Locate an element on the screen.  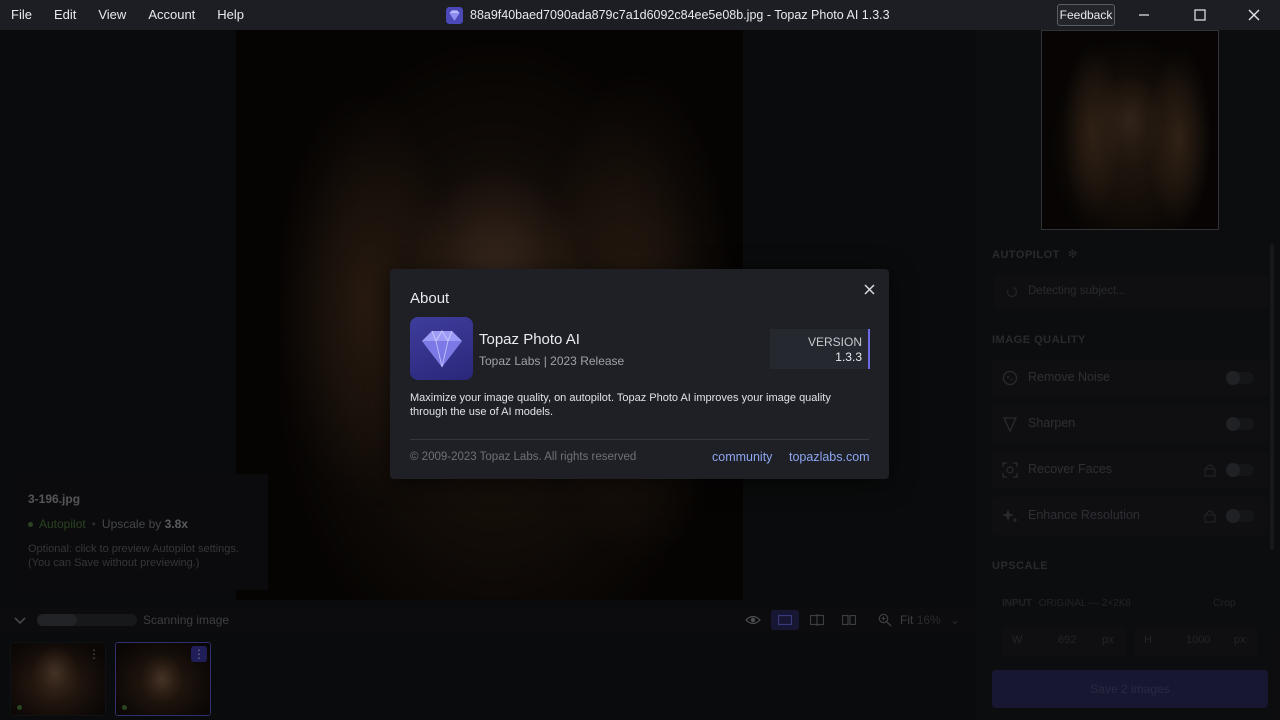
menu-view: View is located at coordinates (112, 15).